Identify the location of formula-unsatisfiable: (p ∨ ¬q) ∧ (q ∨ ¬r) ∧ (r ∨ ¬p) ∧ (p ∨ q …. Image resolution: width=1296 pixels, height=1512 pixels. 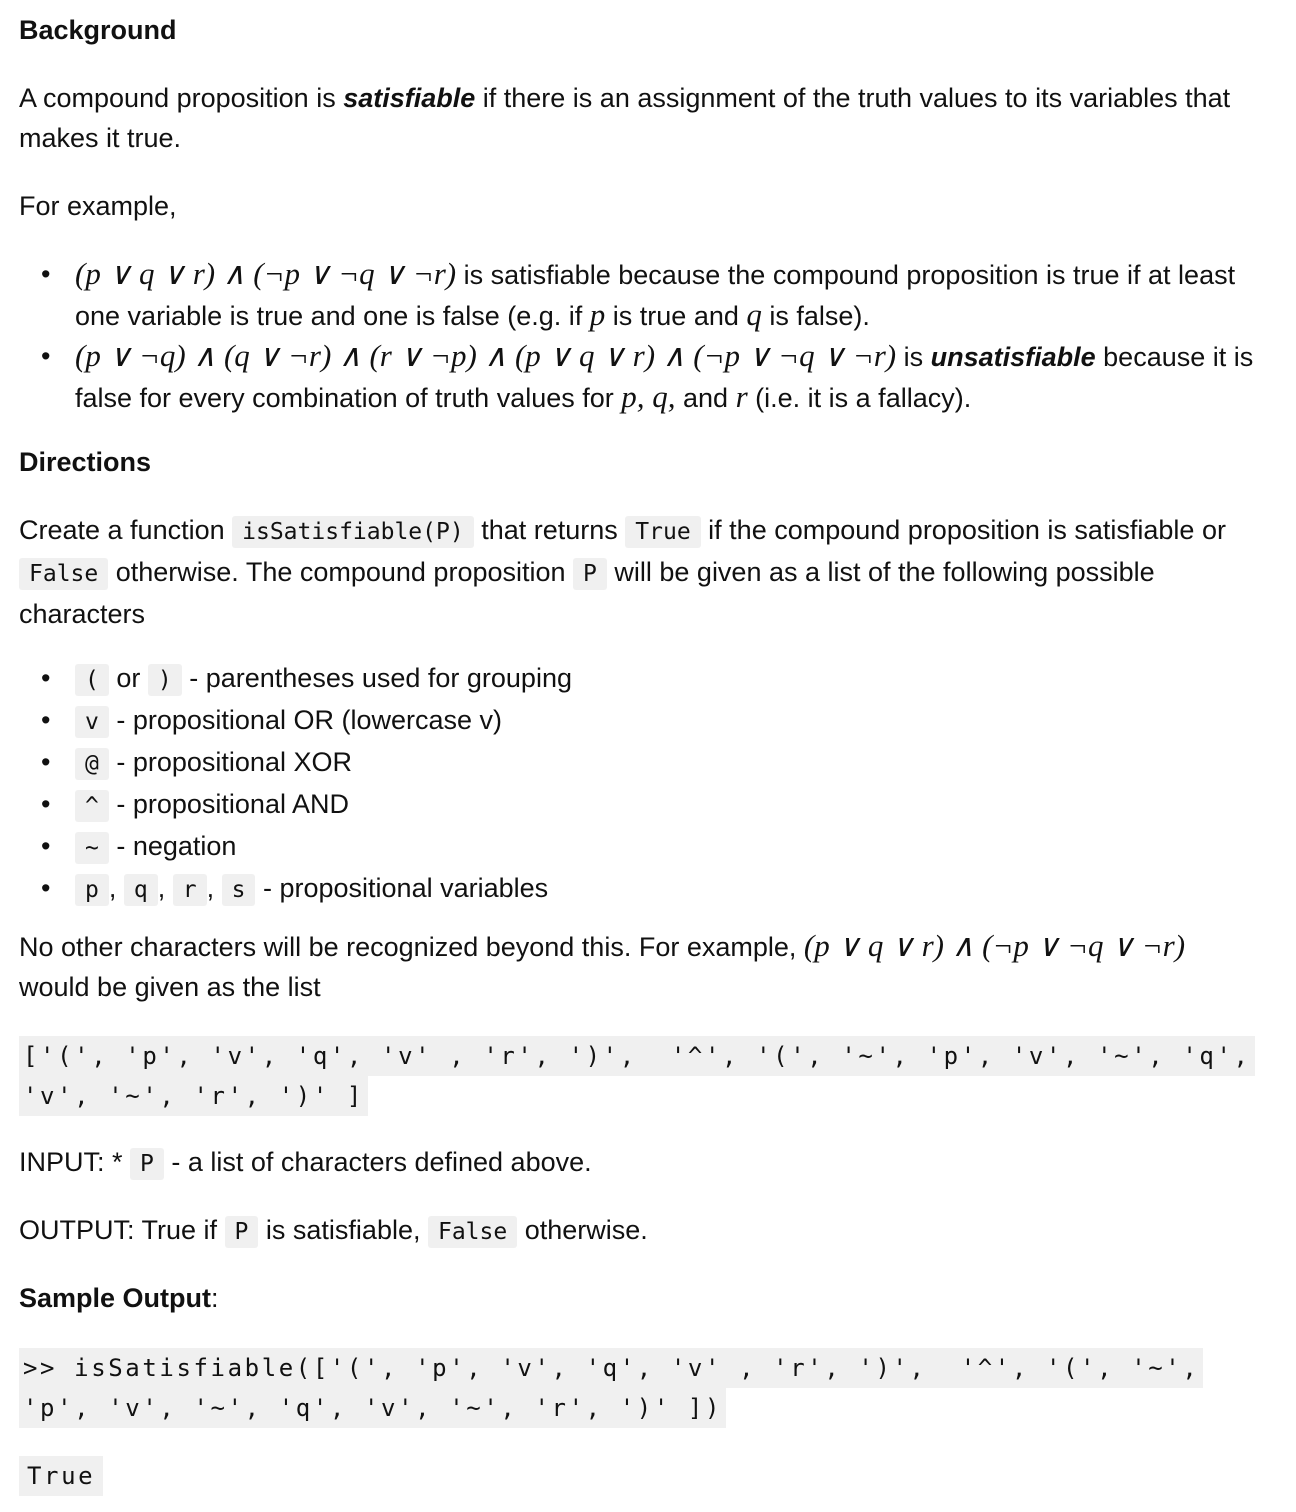
(486, 355).